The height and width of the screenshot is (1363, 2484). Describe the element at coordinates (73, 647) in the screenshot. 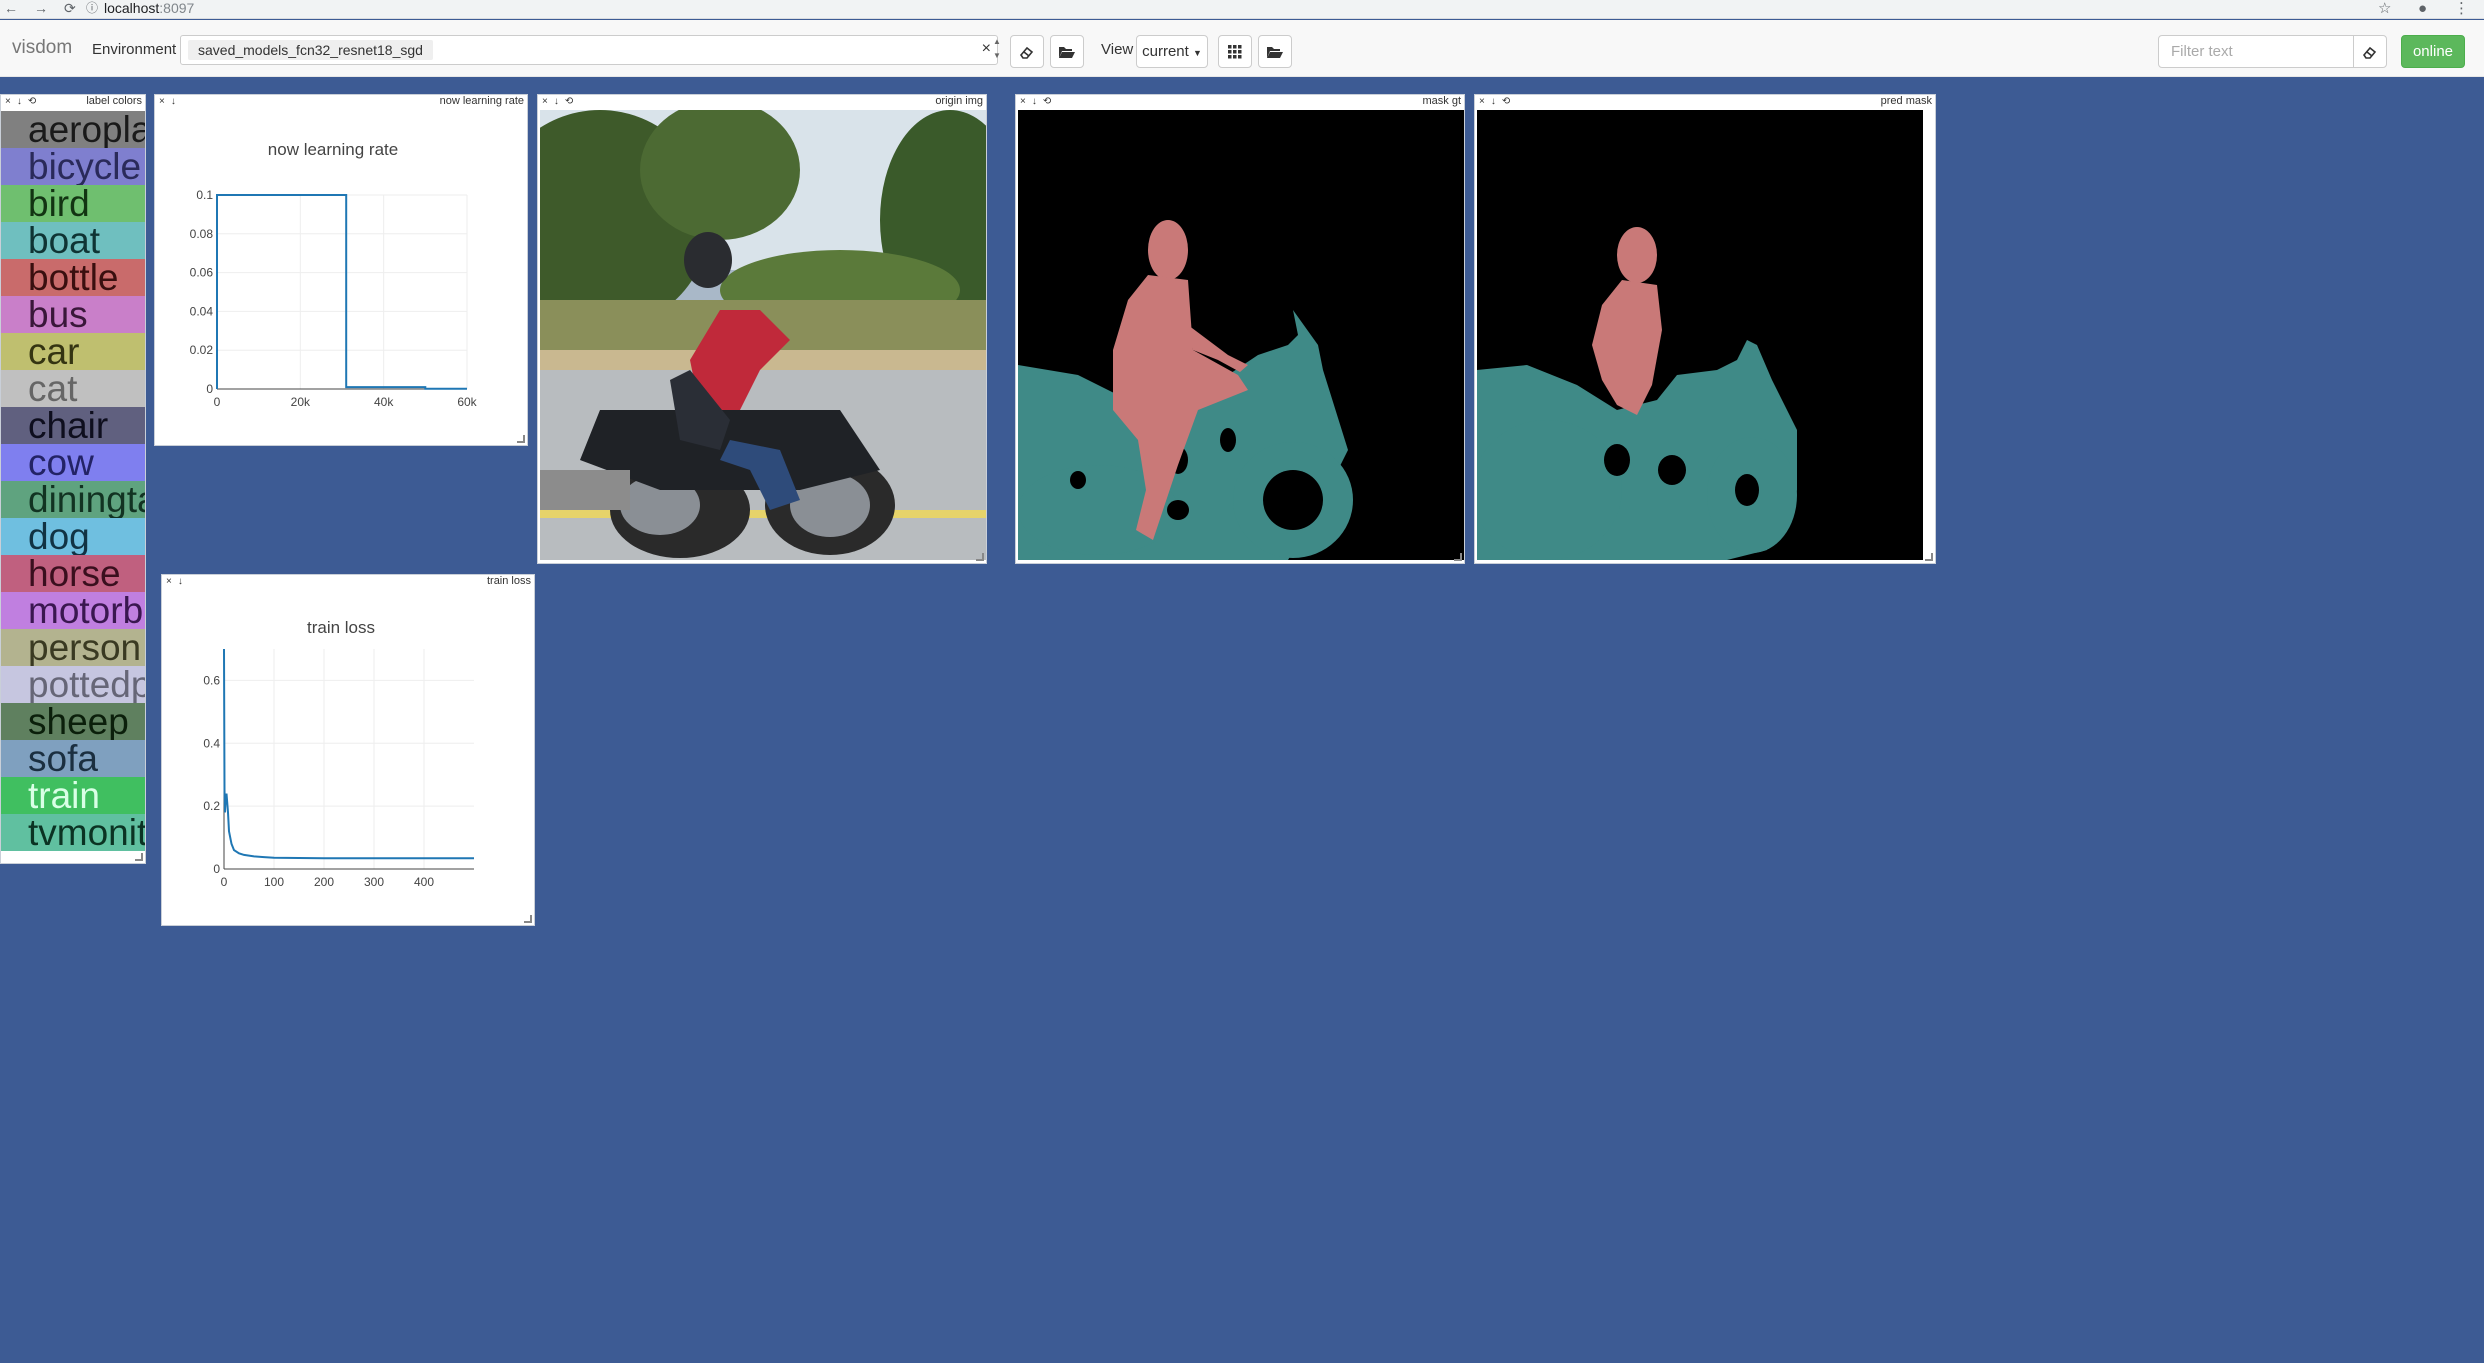

I see `label-color-14: person` at that location.